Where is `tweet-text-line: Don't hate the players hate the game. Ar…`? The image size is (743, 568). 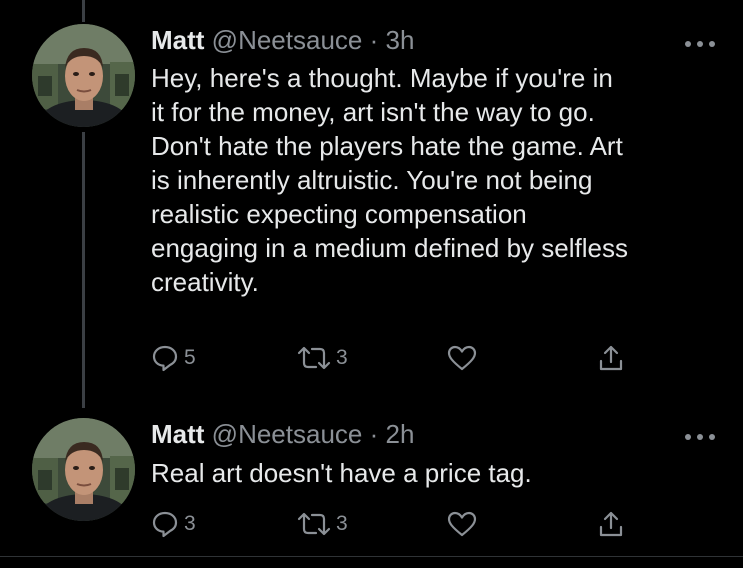
tweet-text-line: Don't hate the players hate the game. Ar… is located at coordinates (387, 146).